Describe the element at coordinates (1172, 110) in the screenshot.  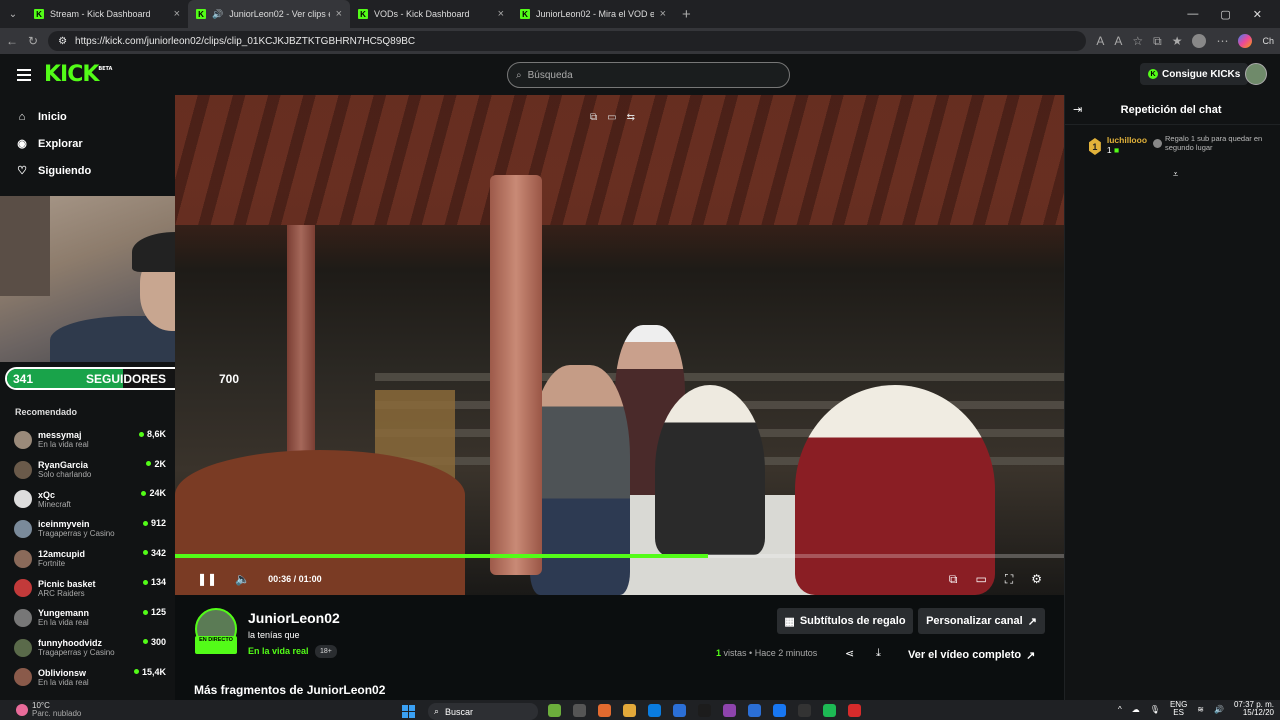
I see `chat-header: ⇥ Repetición del chat` at that location.